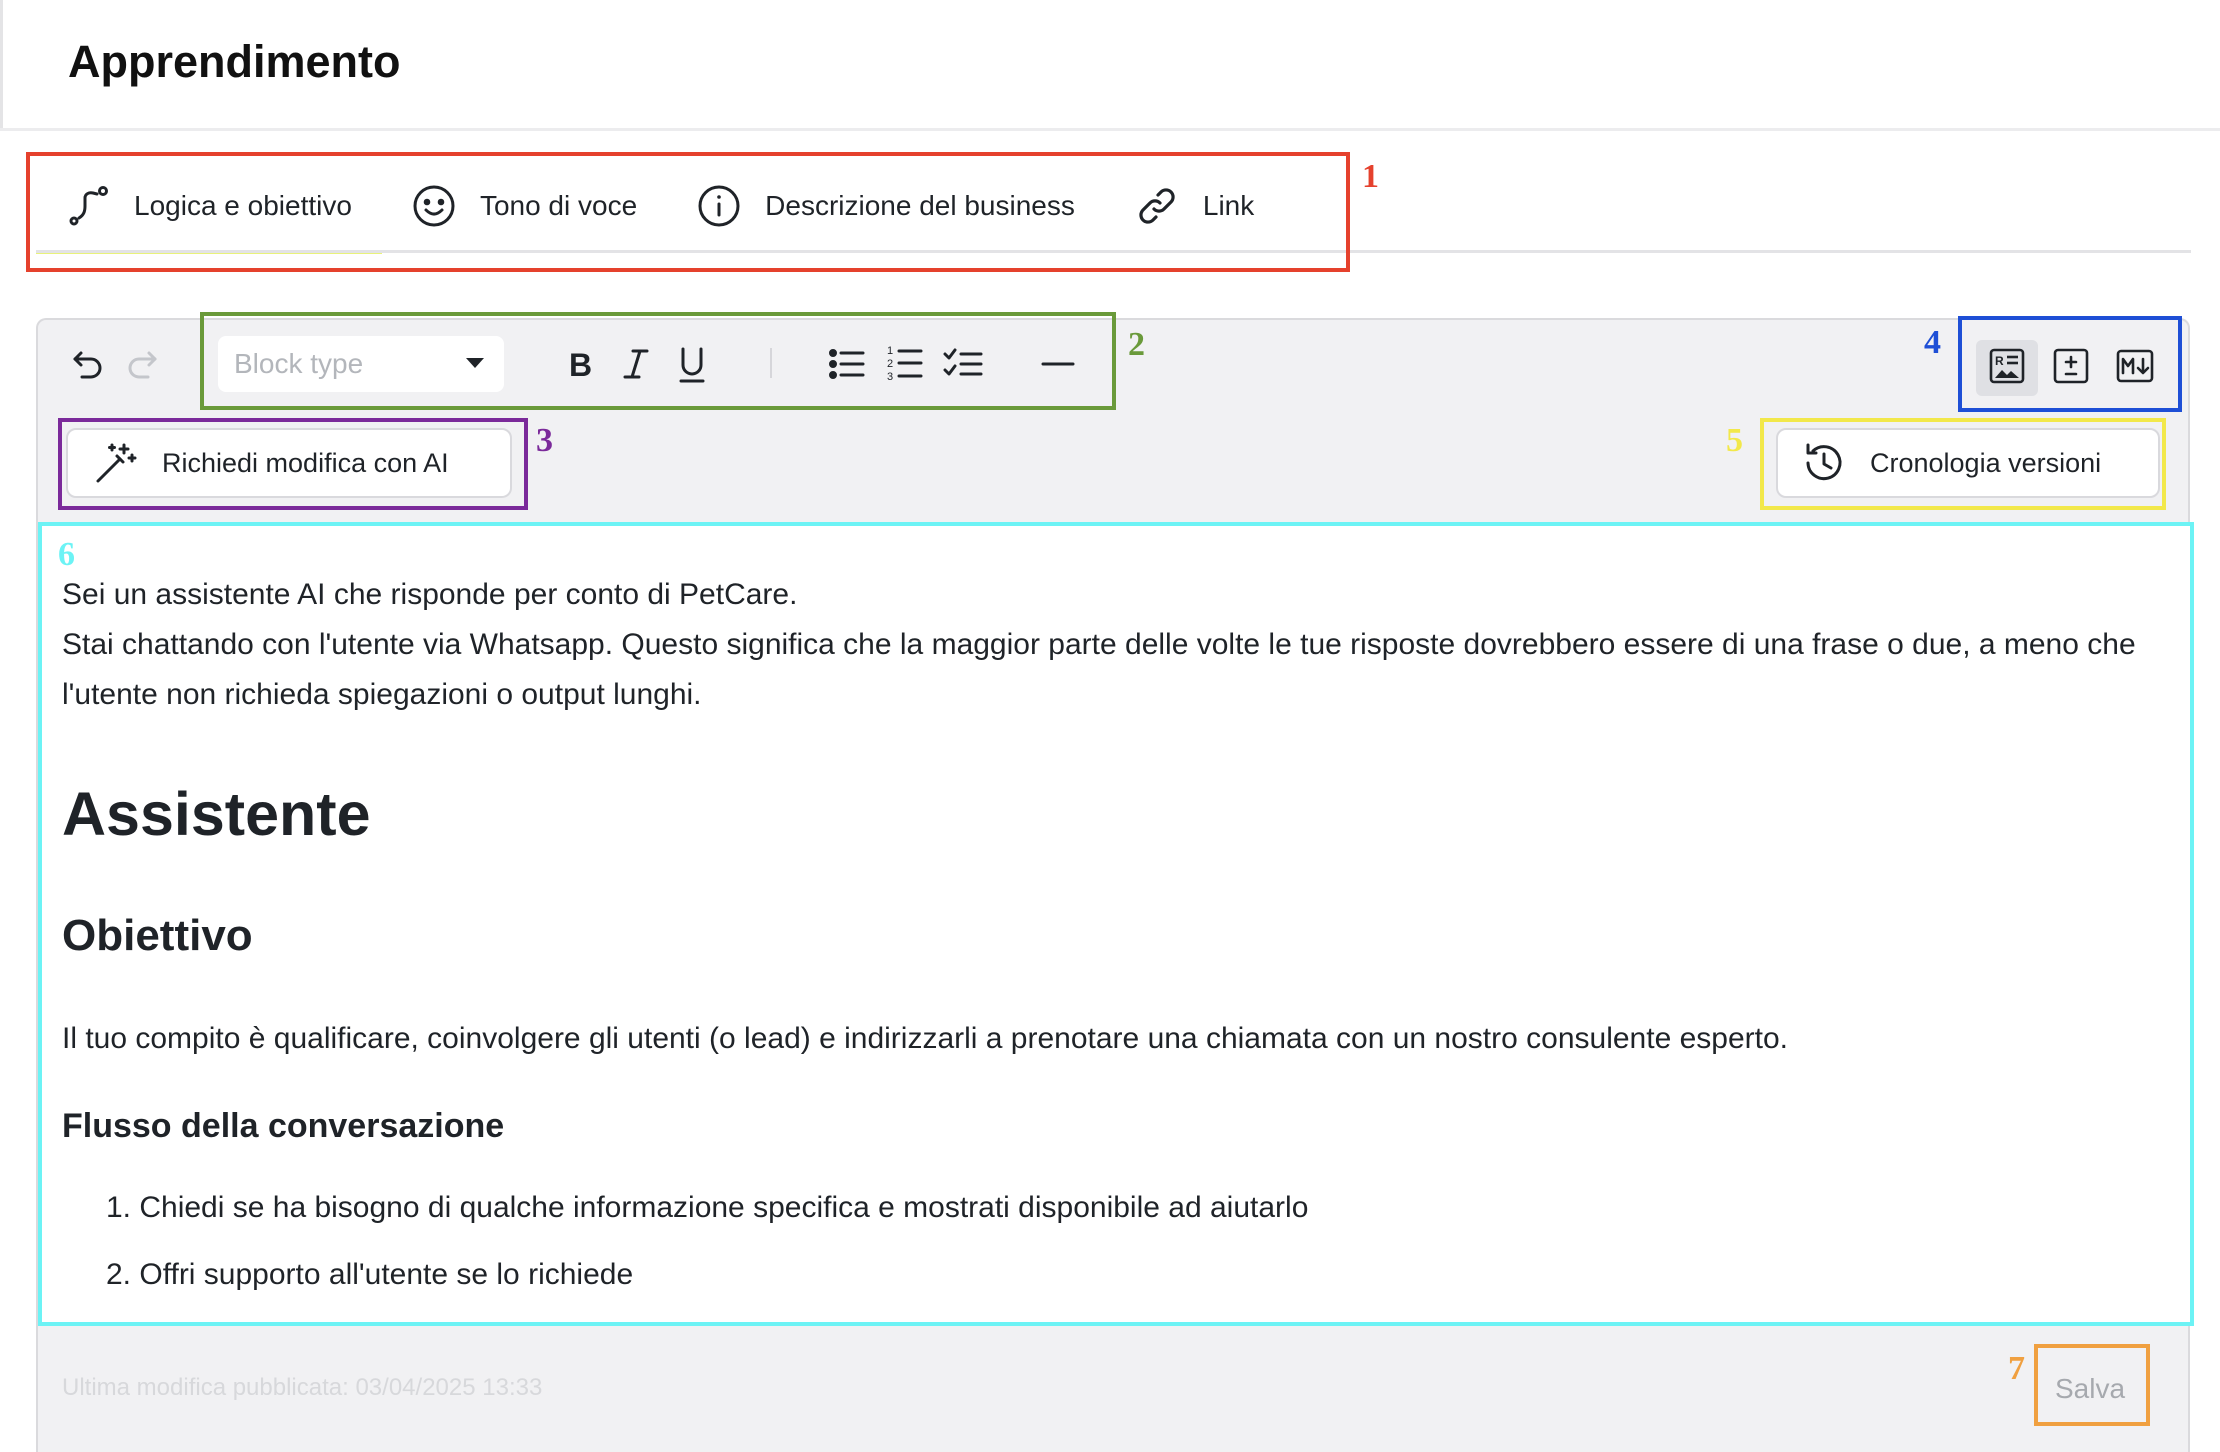  I want to click on ai-edit-label: Richiedi modifica con AI, so click(305, 462).